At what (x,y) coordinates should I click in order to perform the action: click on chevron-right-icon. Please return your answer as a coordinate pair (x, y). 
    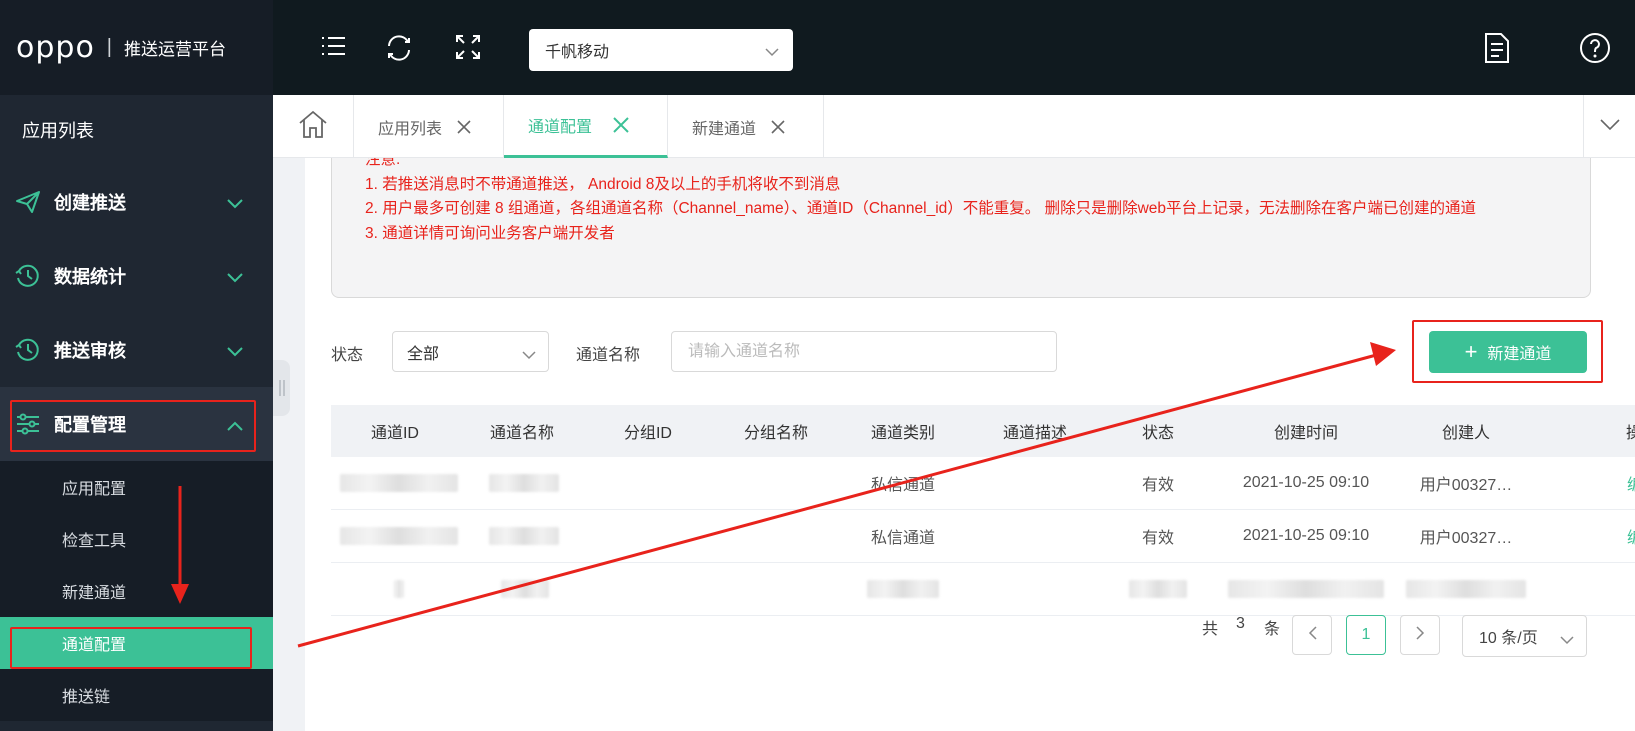
    Looking at the image, I should click on (1420, 635).